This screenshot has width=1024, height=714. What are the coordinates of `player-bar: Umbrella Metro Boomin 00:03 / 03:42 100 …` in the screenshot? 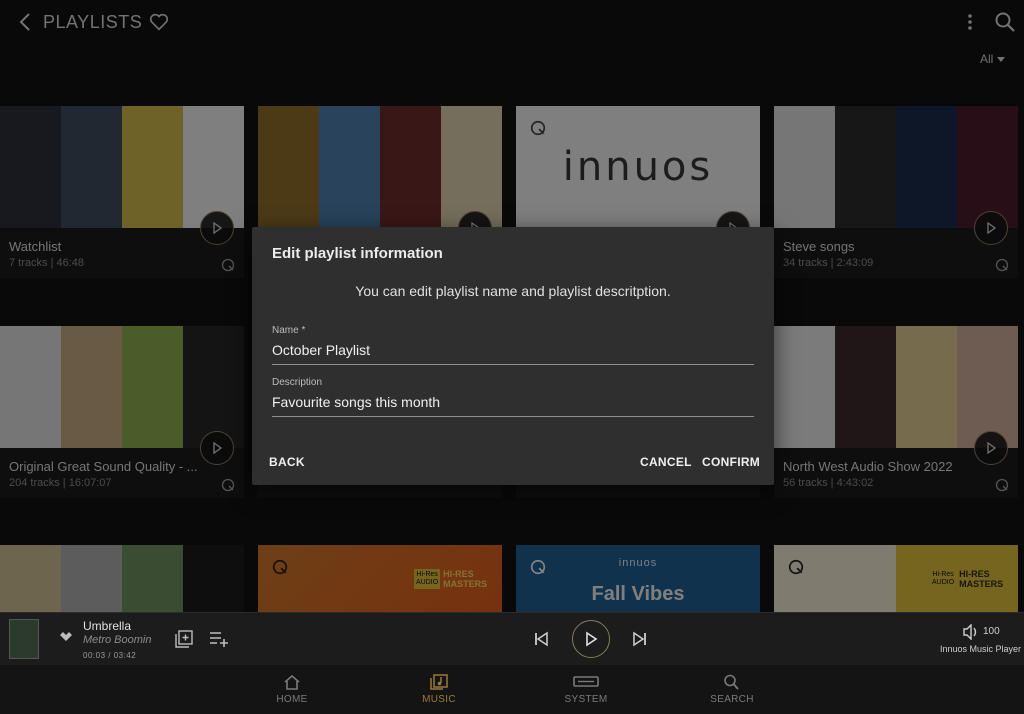 It's located at (512, 638).